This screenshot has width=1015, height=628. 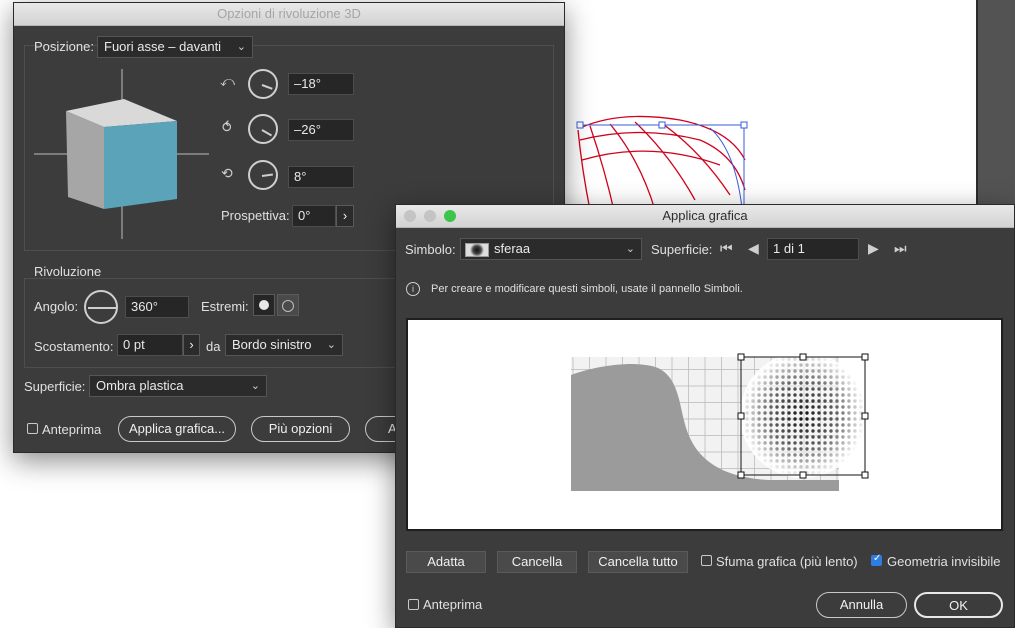 What do you see at coordinates (413, 604) in the screenshot?
I see `map-art-preview-checkbox` at bounding box center [413, 604].